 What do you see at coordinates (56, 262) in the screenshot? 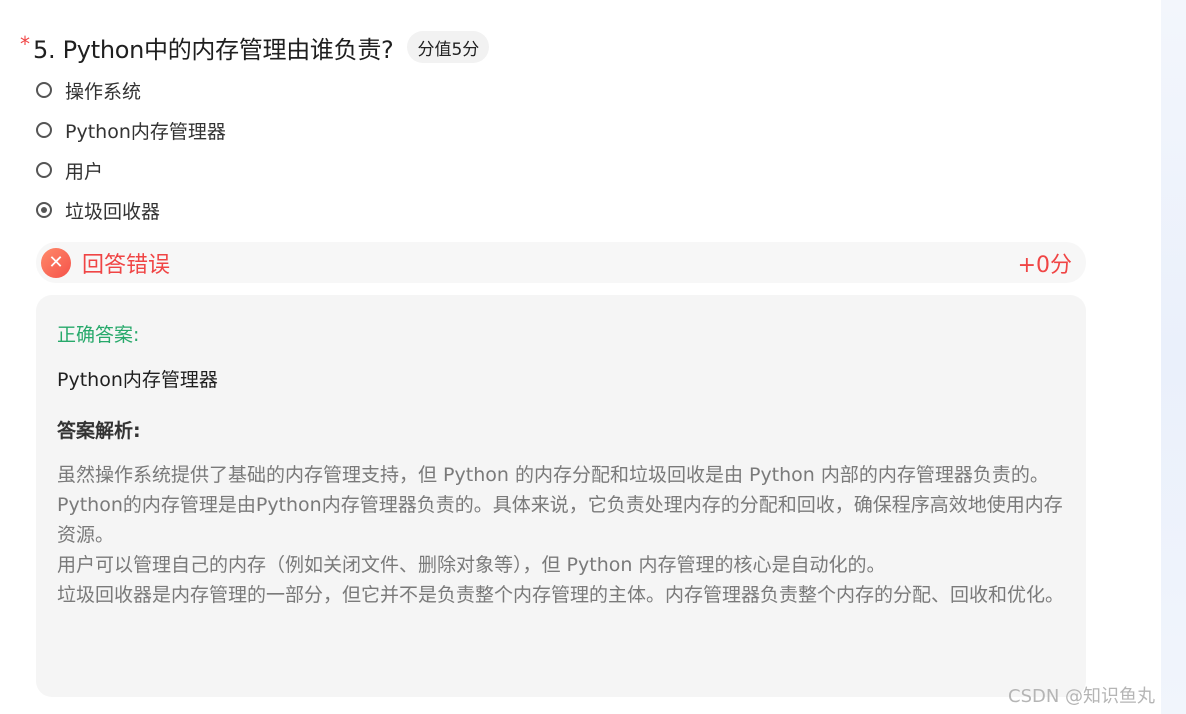
I see `x-icon: ✕` at bounding box center [56, 262].